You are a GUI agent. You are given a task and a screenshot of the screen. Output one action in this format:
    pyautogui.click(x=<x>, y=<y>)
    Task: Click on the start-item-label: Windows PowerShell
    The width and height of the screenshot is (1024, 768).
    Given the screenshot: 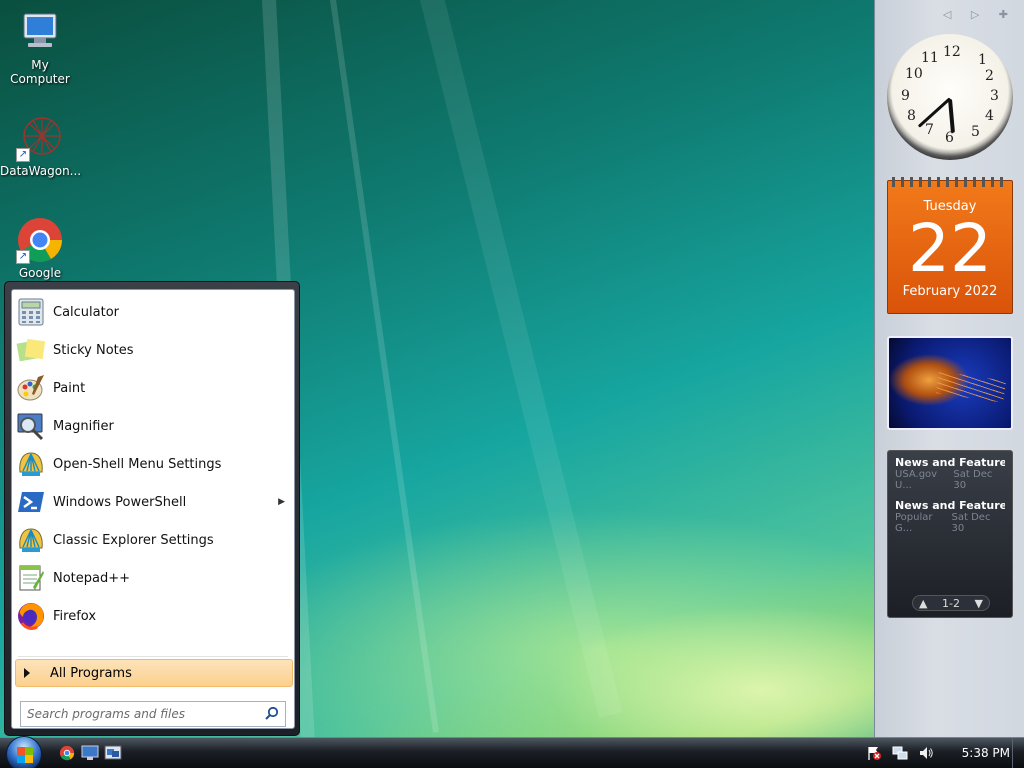 What is the action you would take?
    pyautogui.click(x=120, y=502)
    